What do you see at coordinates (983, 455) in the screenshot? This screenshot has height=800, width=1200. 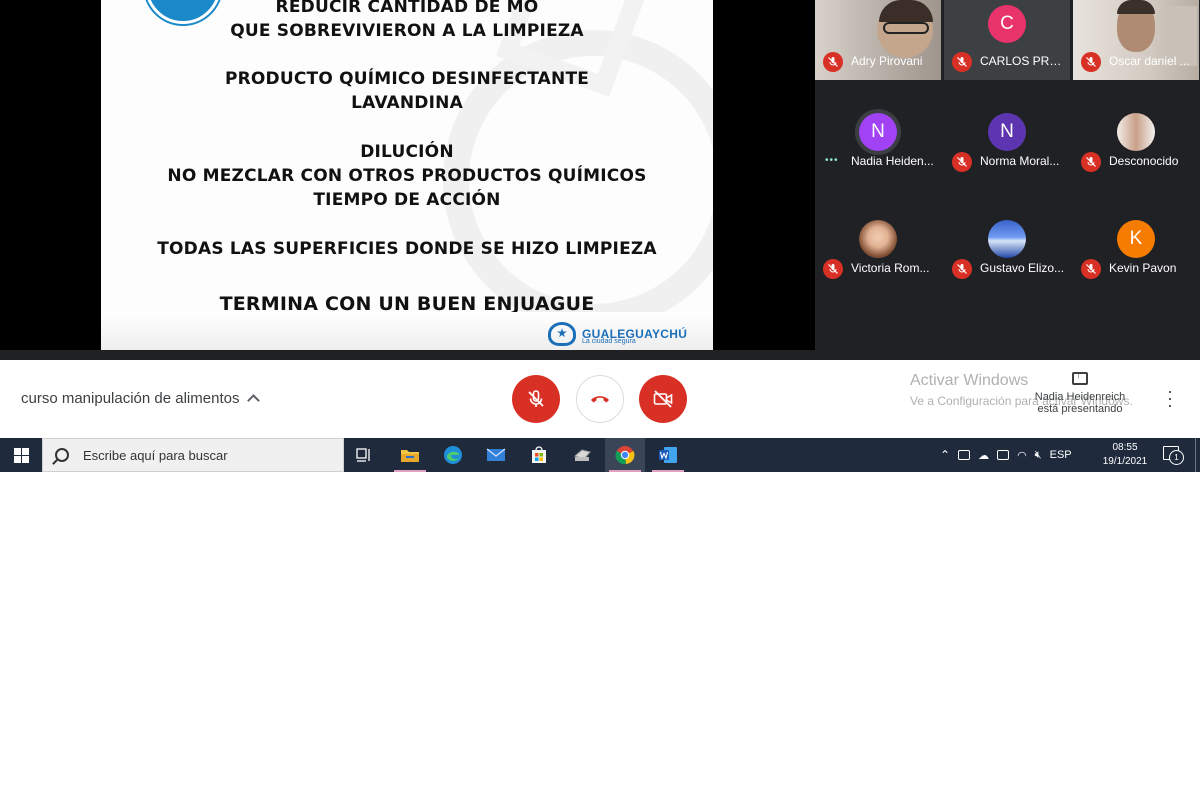 I see `cloud-icon: ☁` at bounding box center [983, 455].